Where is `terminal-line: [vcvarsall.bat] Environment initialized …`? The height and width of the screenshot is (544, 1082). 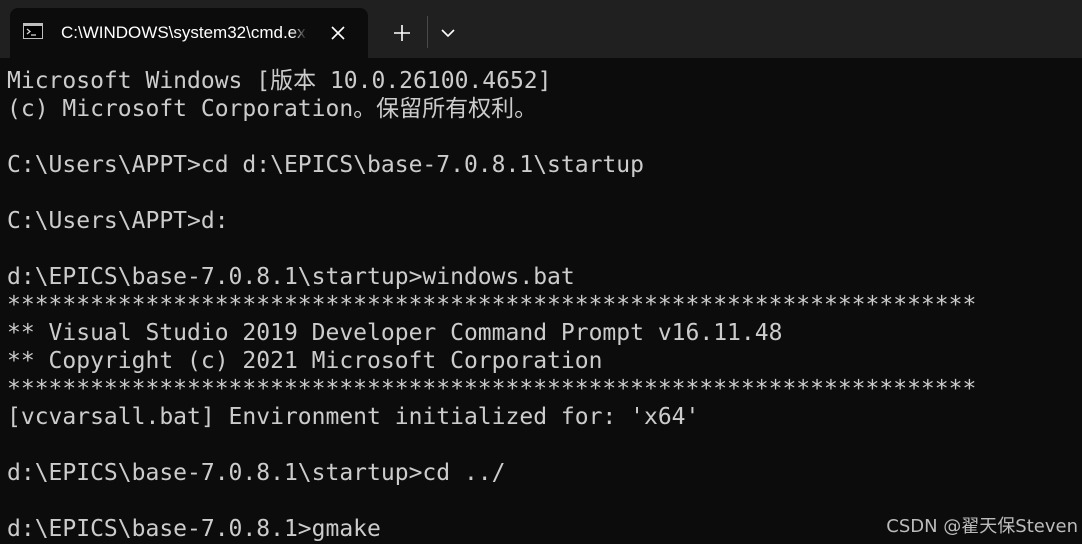
terminal-line: [vcvarsall.bat] Environment initialized … is located at coordinates (353, 417).